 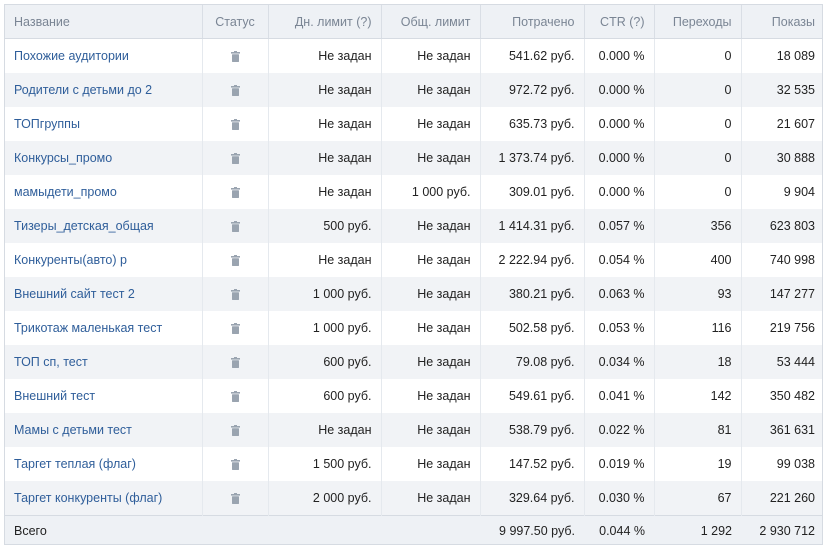 What do you see at coordinates (698, 464) in the screenshot?
I see `clicks-cell: 19` at bounding box center [698, 464].